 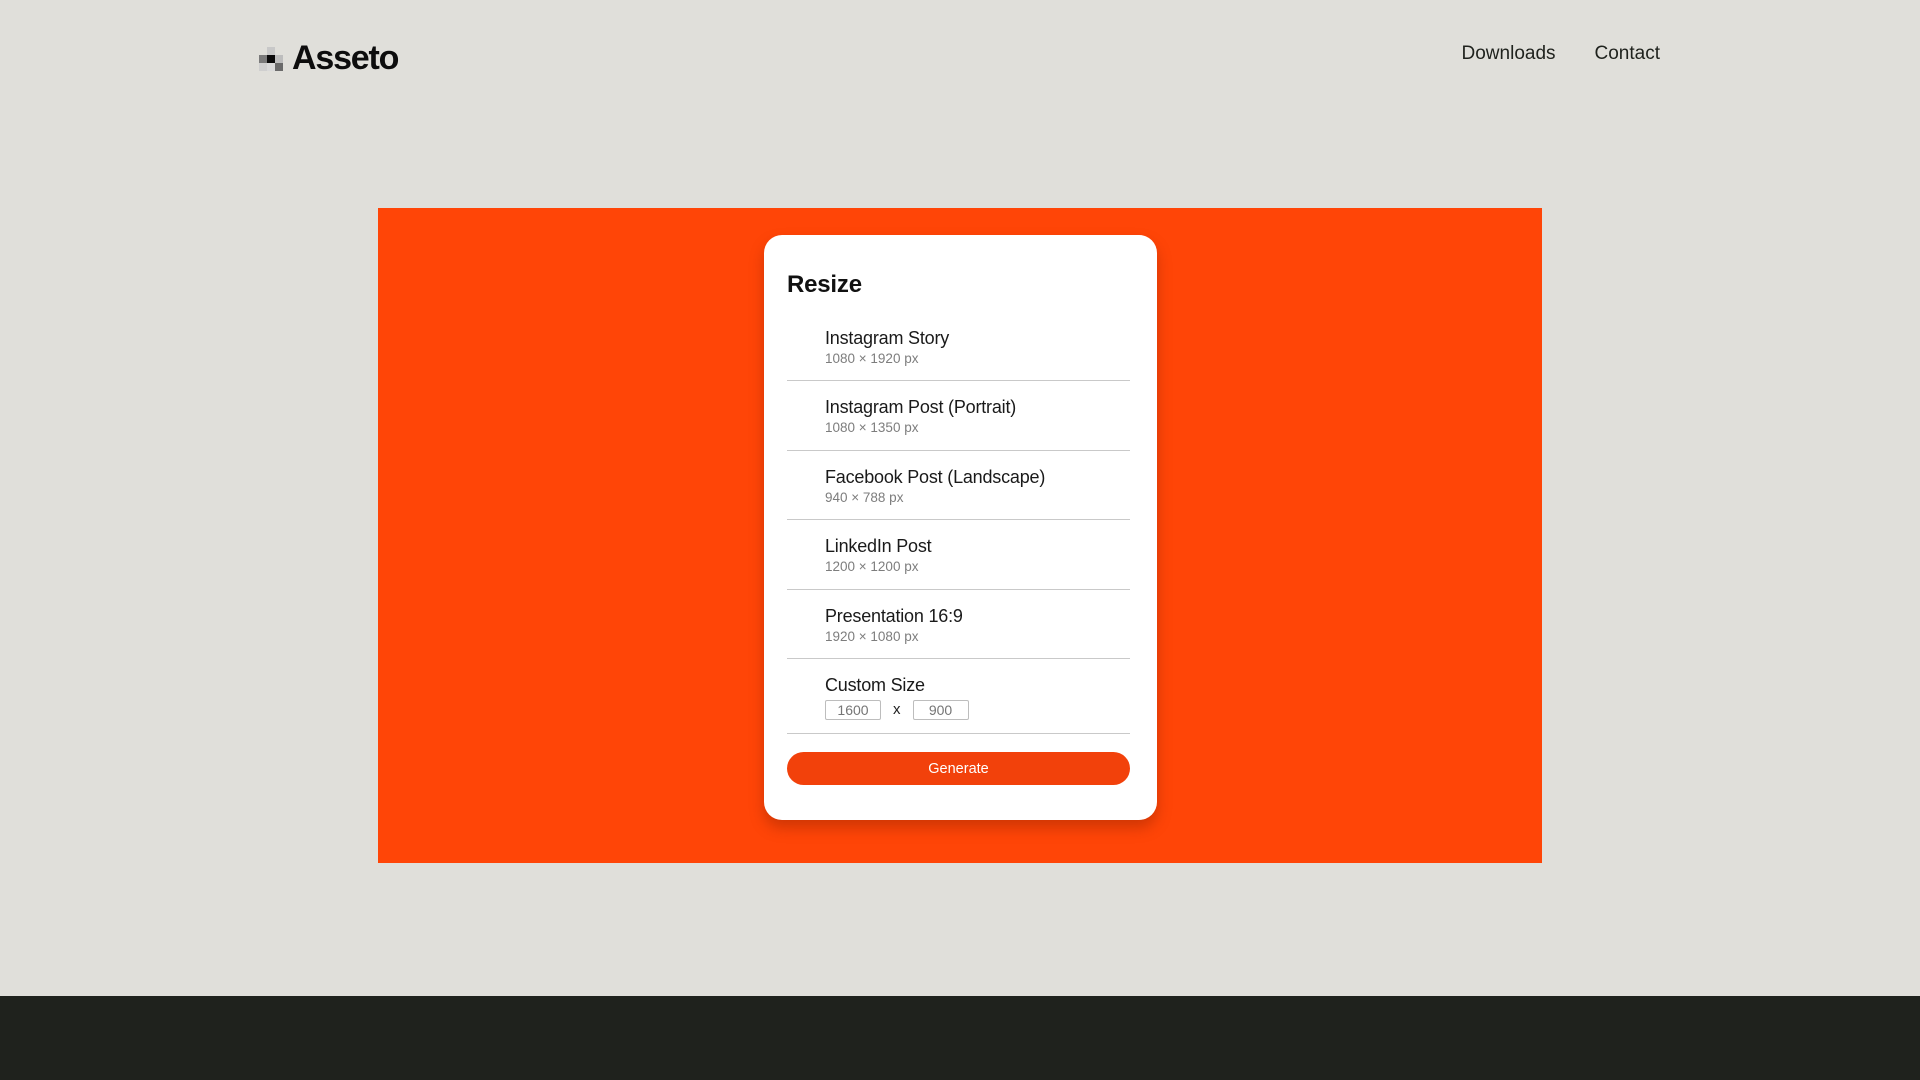 What do you see at coordinates (958, 555) in the screenshot?
I see `preset-option: LinkedIn Post 1200 × 1200 px` at bounding box center [958, 555].